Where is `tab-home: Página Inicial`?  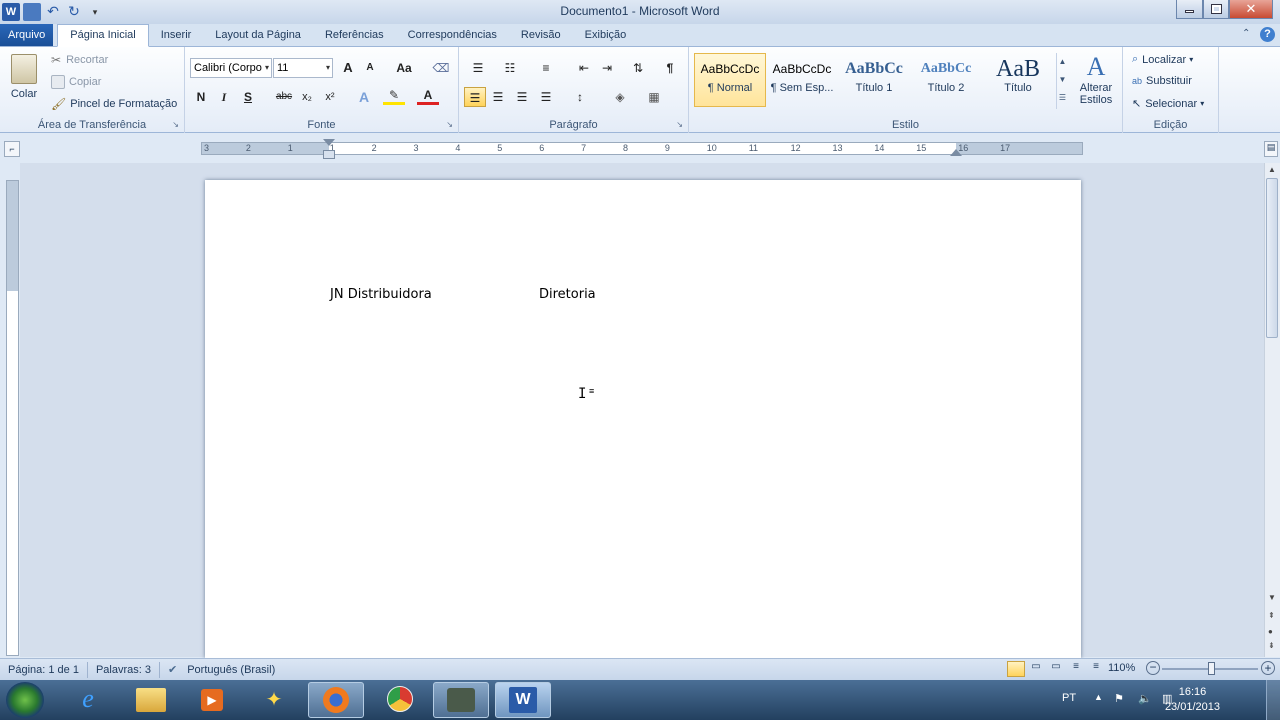
tab-home: Página Inicial is located at coordinates (103, 35).